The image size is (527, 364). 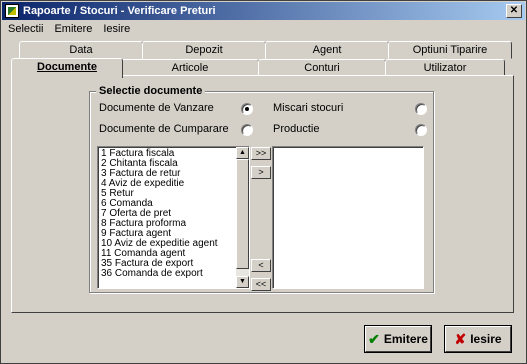 What do you see at coordinates (72, 29) in the screenshot?
I see `menu-emitere: Emitere` at bounding box center [72, 29].